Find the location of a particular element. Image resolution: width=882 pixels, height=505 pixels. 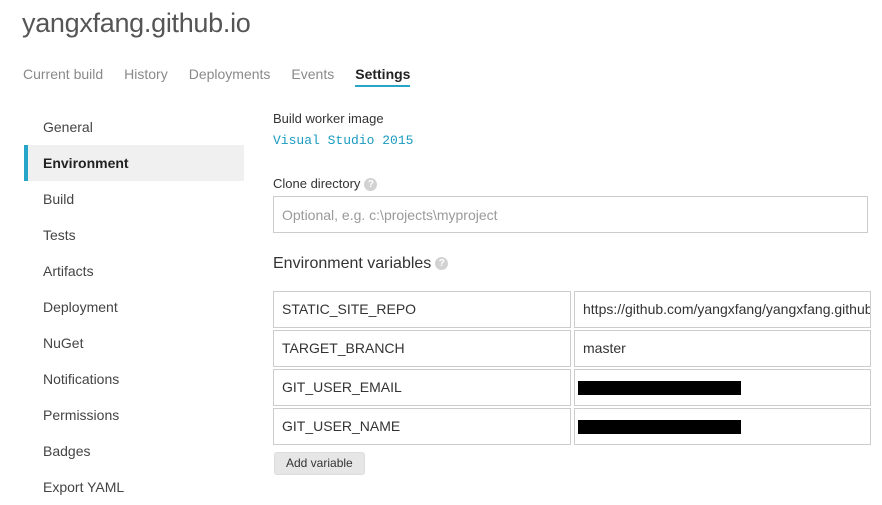

environment-variables-heading: Environment variables? is located at coordinates (361, 264).